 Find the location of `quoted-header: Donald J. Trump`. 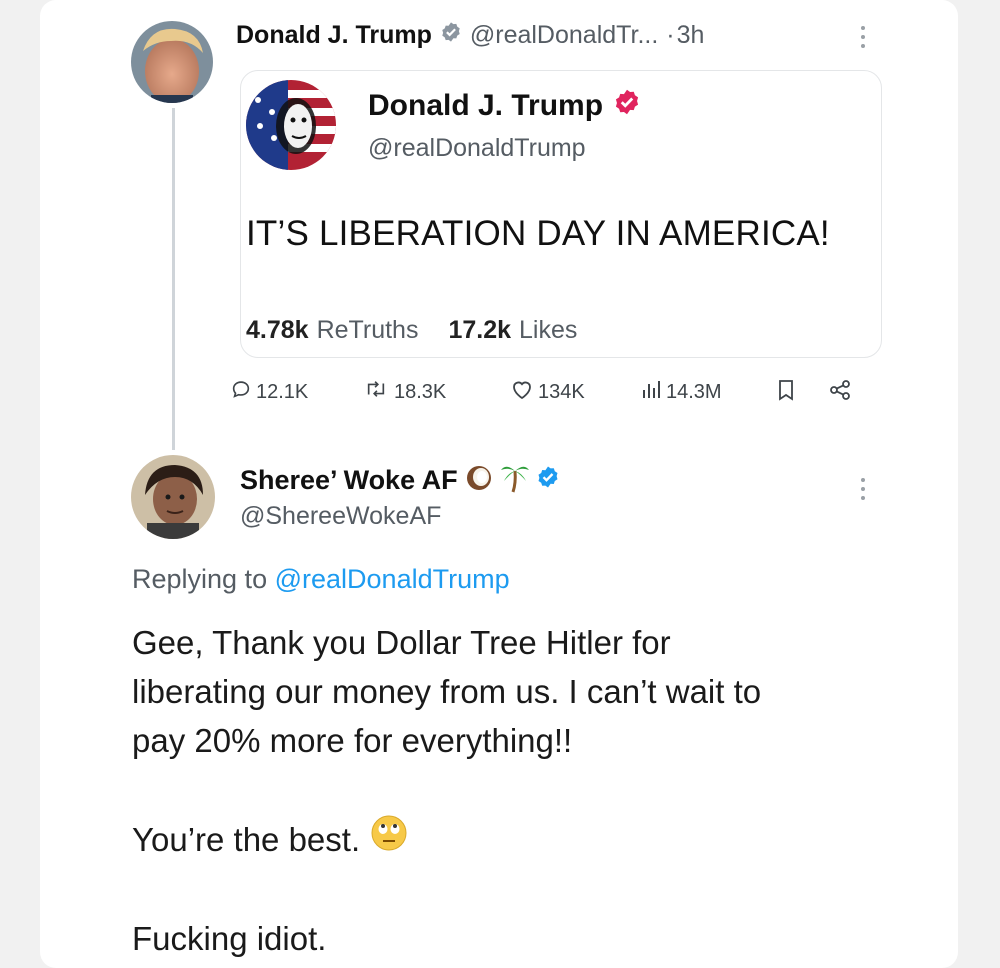

quoted-header: Donald J. Trump is located at coordinates (504, 106).